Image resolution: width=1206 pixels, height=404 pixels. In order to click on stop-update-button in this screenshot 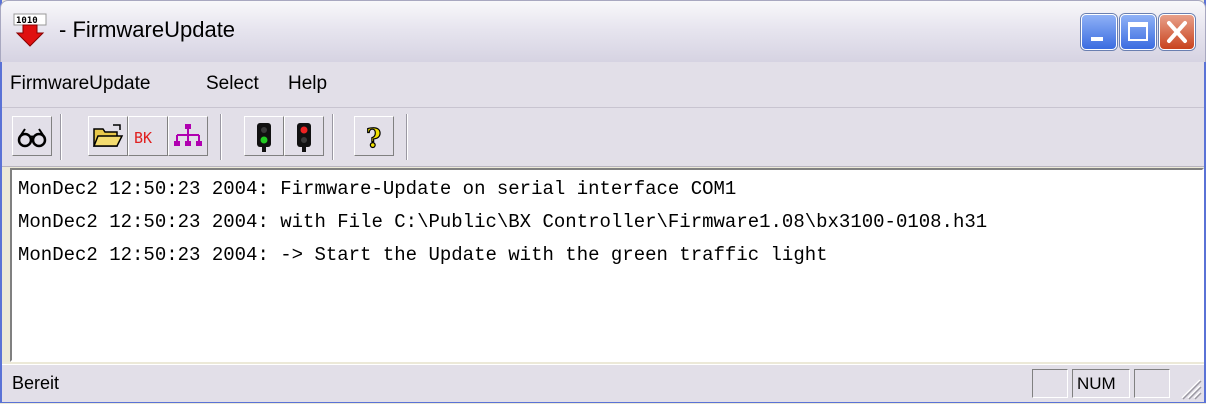, I will do `click(304, 136)`.